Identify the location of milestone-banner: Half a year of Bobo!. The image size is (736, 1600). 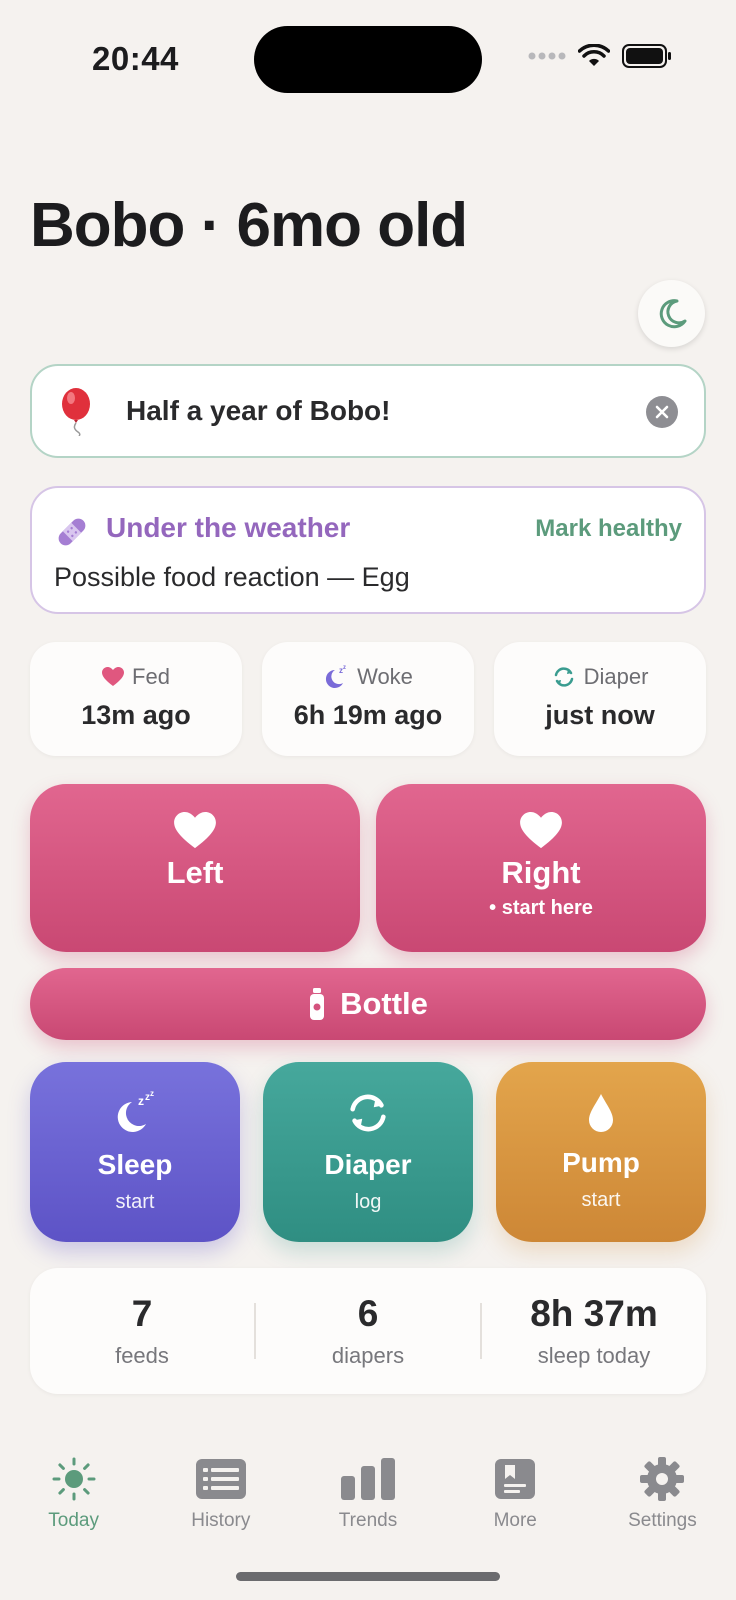
(368, 411).